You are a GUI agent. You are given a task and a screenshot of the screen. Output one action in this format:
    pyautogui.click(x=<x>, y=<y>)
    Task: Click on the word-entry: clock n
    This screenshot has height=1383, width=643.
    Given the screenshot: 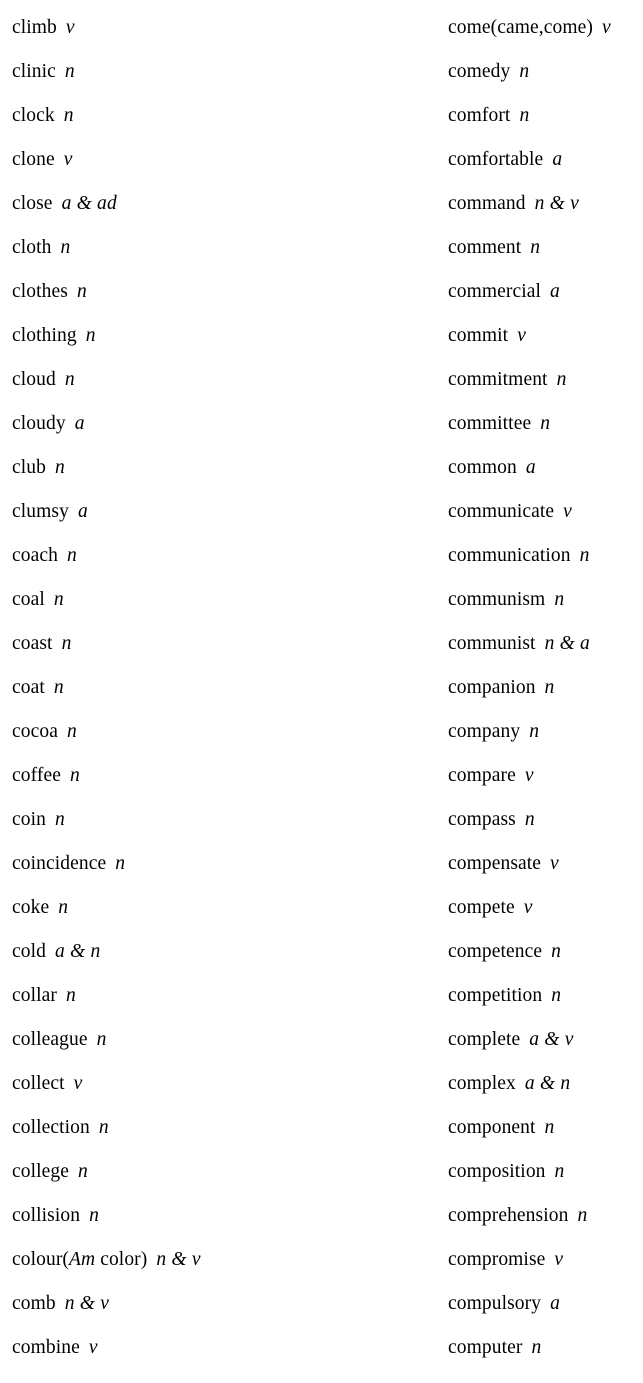 What is the action you would take?
    pyautogui.click(x=43, y=116)
    